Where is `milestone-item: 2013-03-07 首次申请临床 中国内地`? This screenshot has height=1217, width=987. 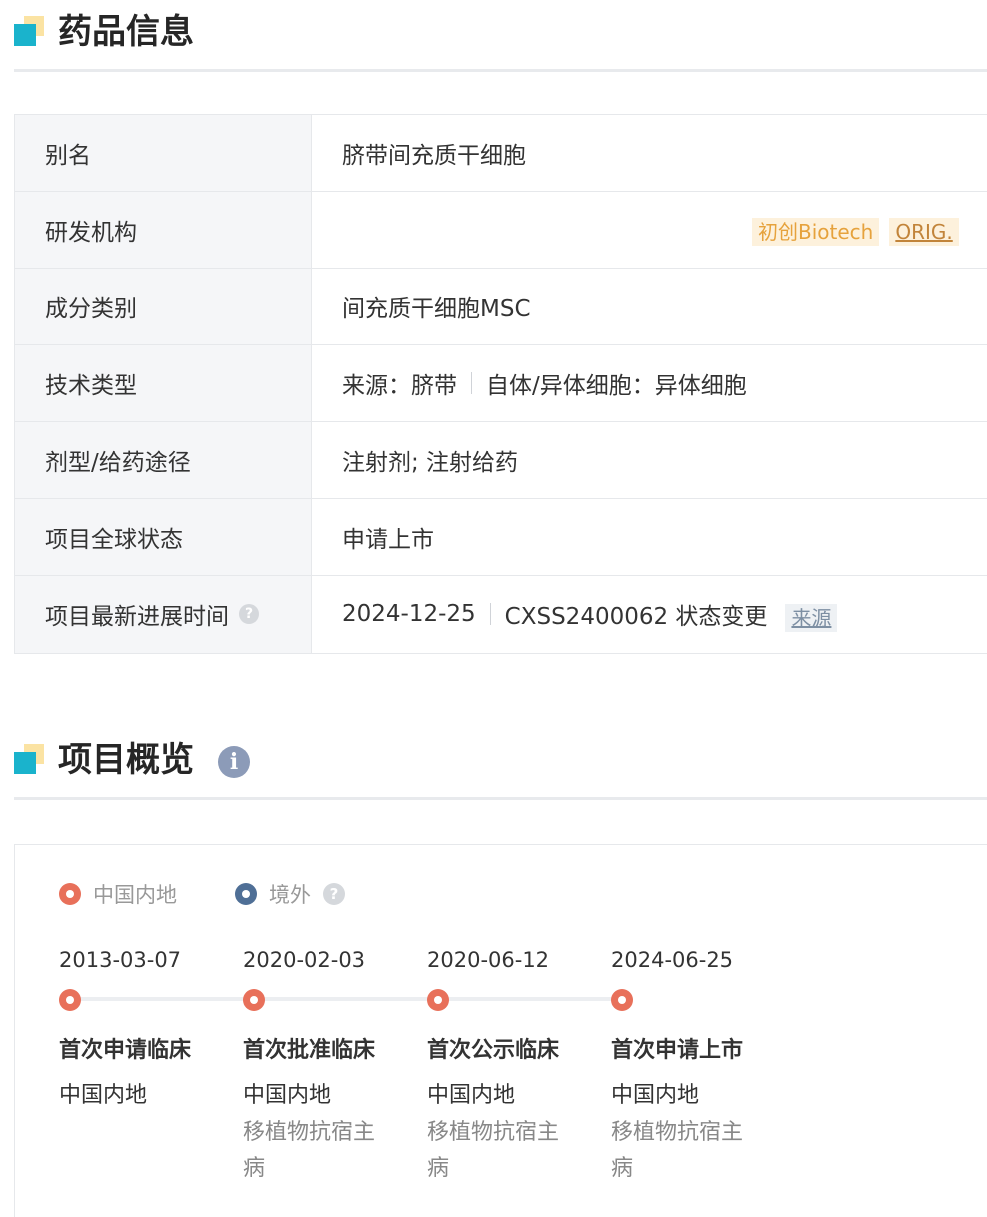
milestone-item: 2013-03-07 首次申请临床 中国内地 is located at coordinates (144, 1026).